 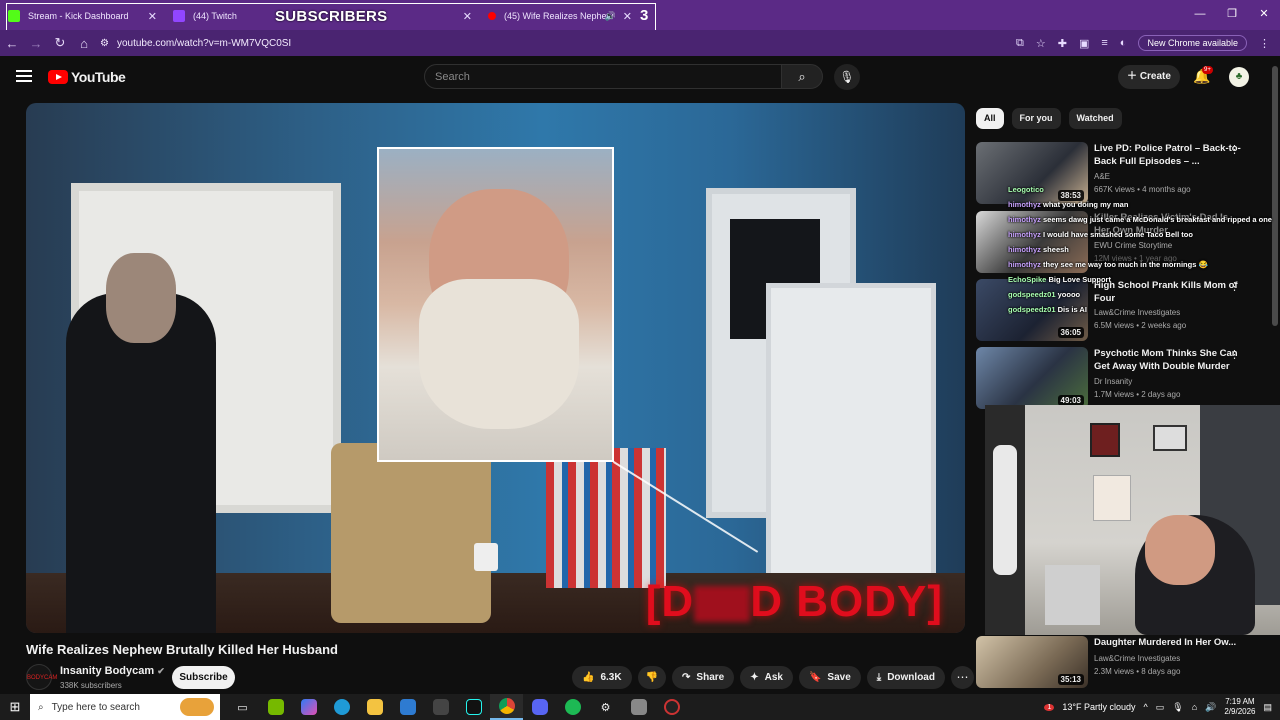 What do you see at coordinates (990, 118) in the screenshot?
I see `chip-all: All` at bounding box center [990, 118].